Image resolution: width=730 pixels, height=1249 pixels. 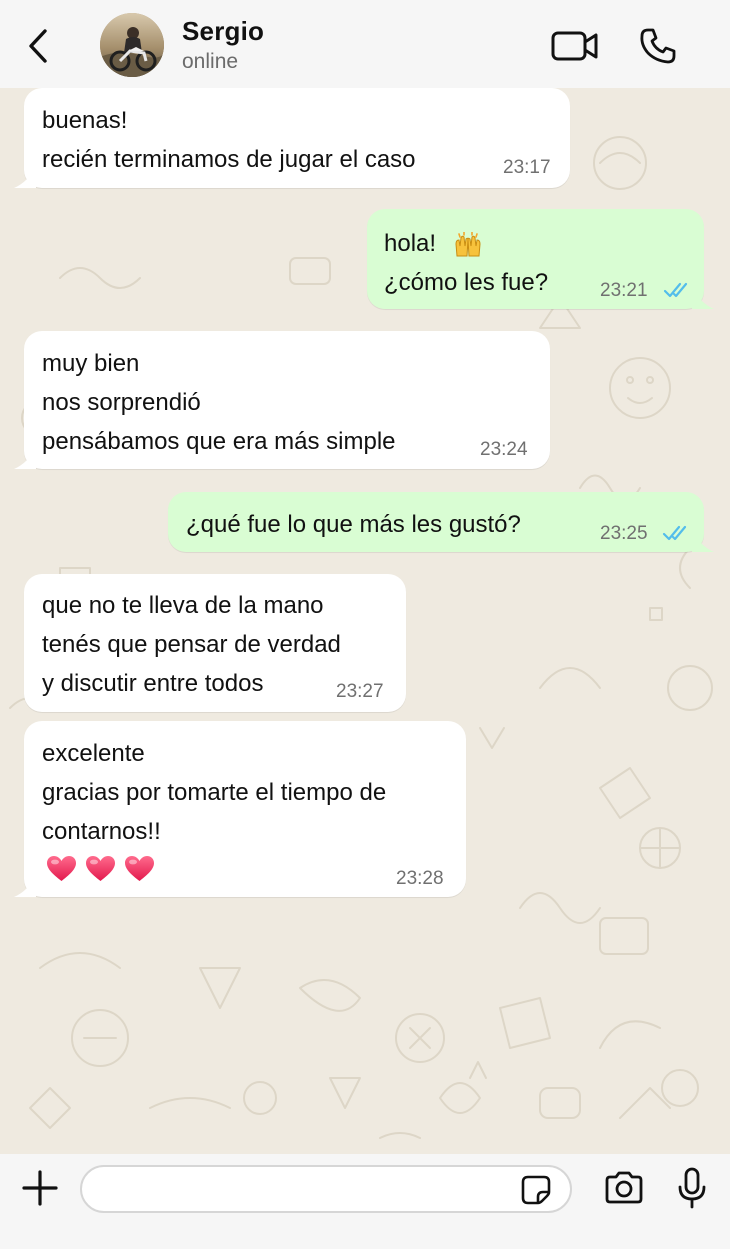 I want to click on sticker-button, so click(x=536, y=1190).